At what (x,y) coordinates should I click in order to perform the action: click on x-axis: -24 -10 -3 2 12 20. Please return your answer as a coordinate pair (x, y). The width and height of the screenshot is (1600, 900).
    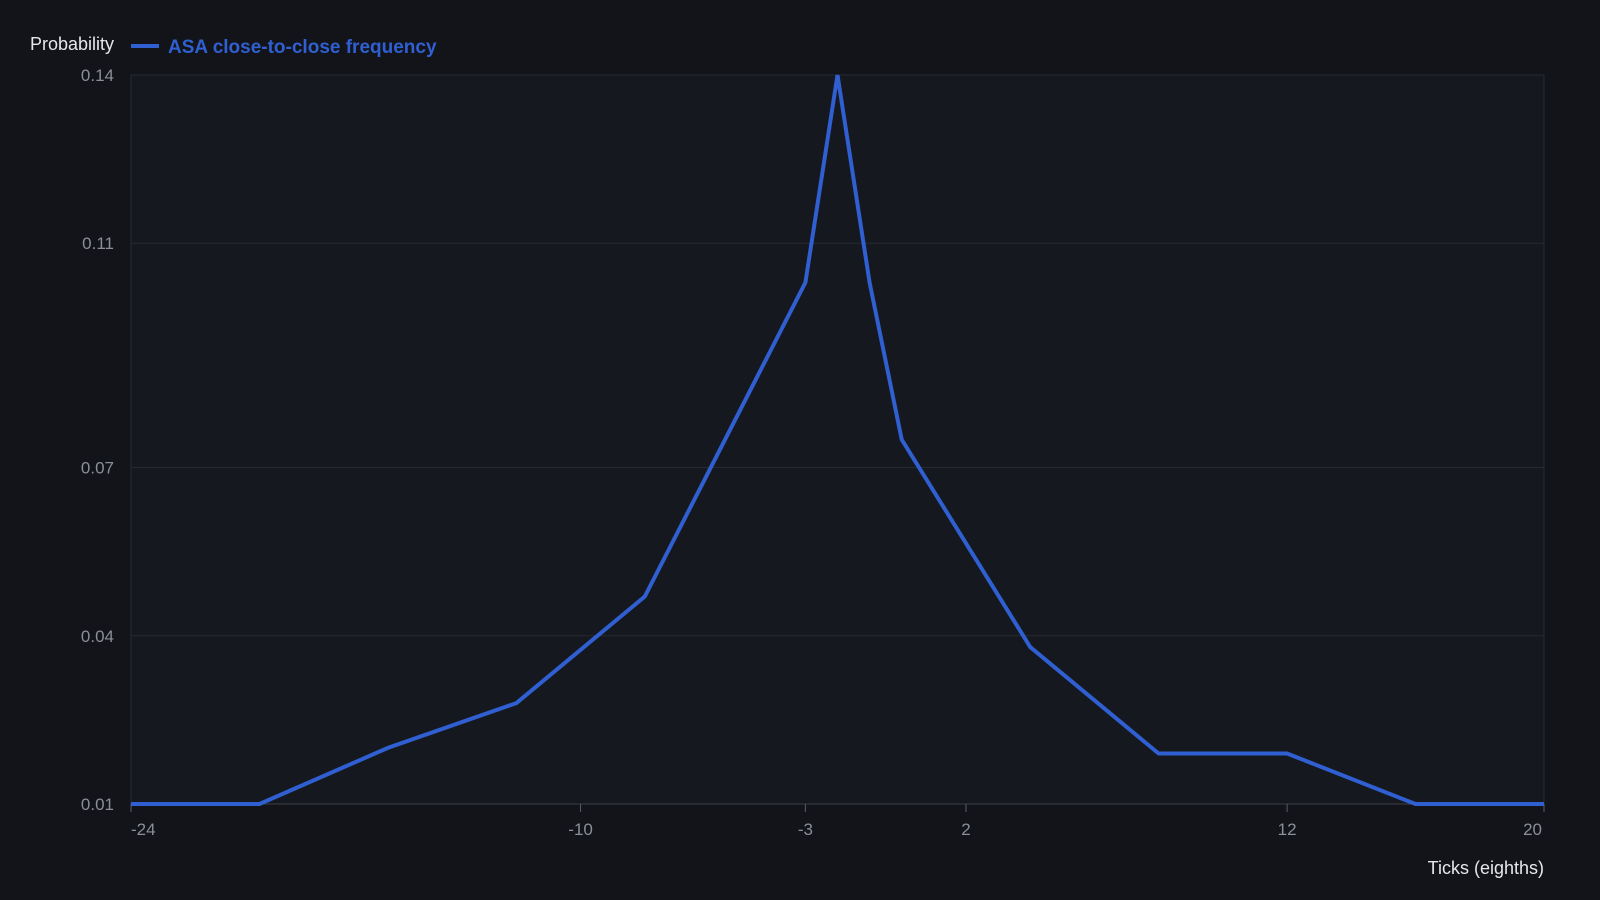
    Looking at the image, I should click on (837, 821).